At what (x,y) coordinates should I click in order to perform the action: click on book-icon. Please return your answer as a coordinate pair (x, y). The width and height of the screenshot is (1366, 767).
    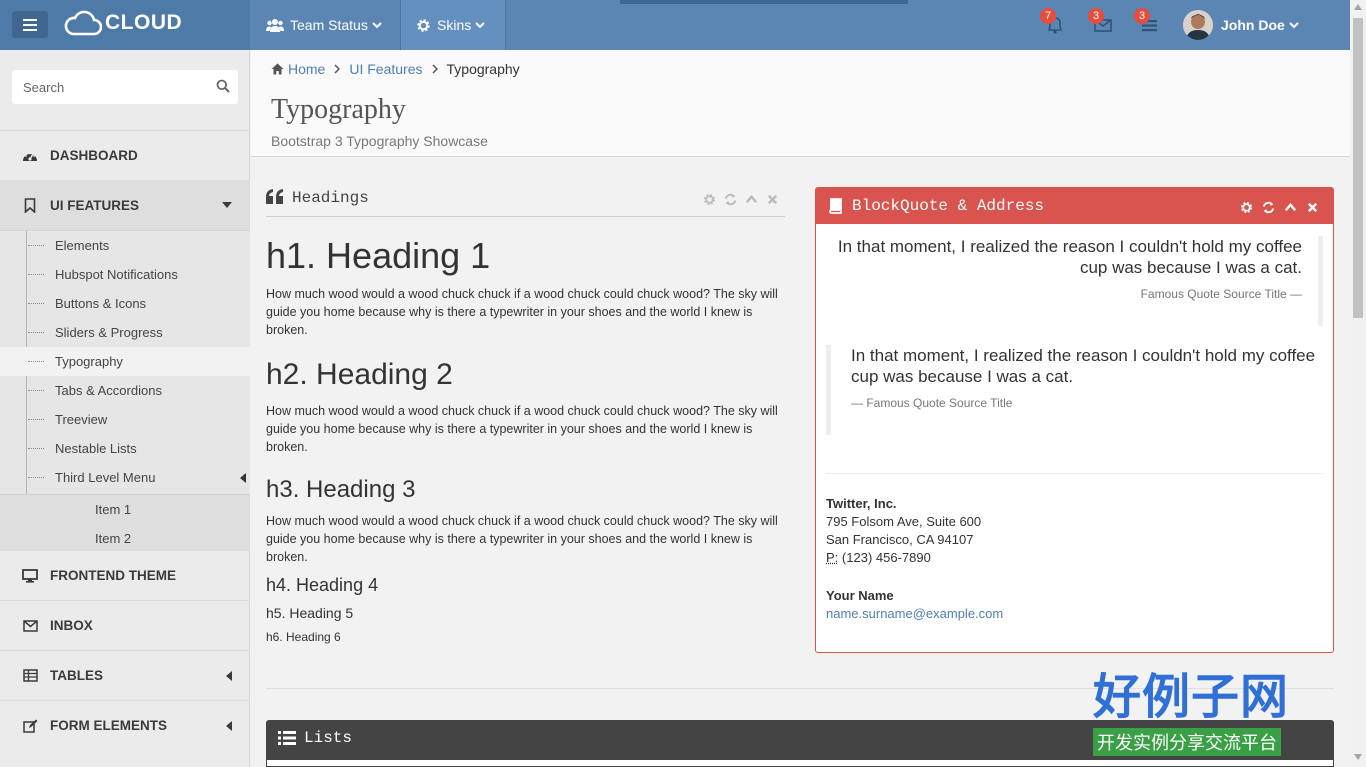
    Looking at the image, I should click on (835, 206).